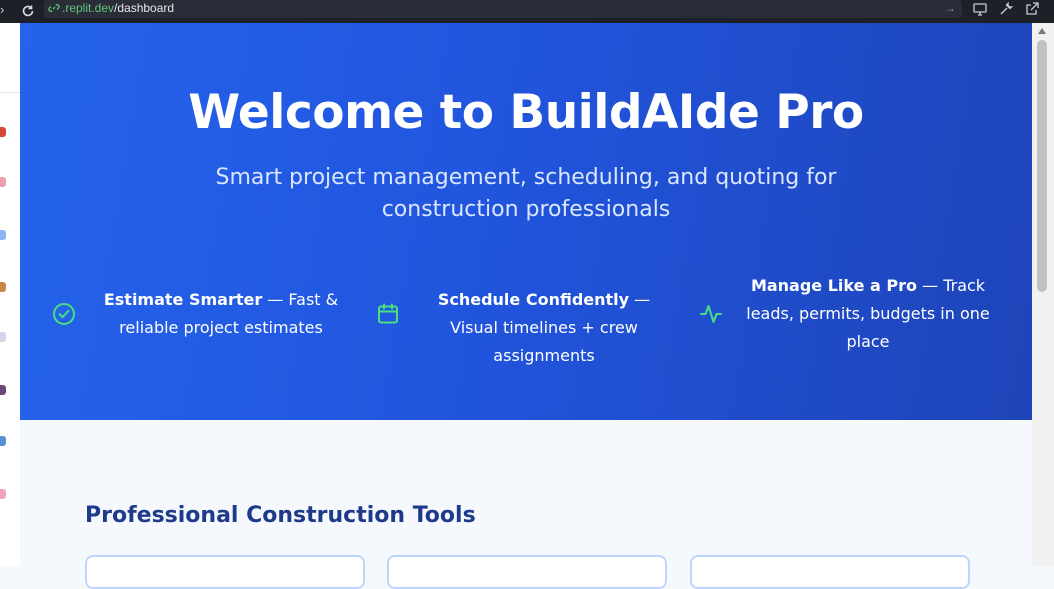 The width and height of the screenshot is (1054, 589). Describe the element at coordinates (2, 9) in the screenshot. I see `forward-icon: ›` at that location.